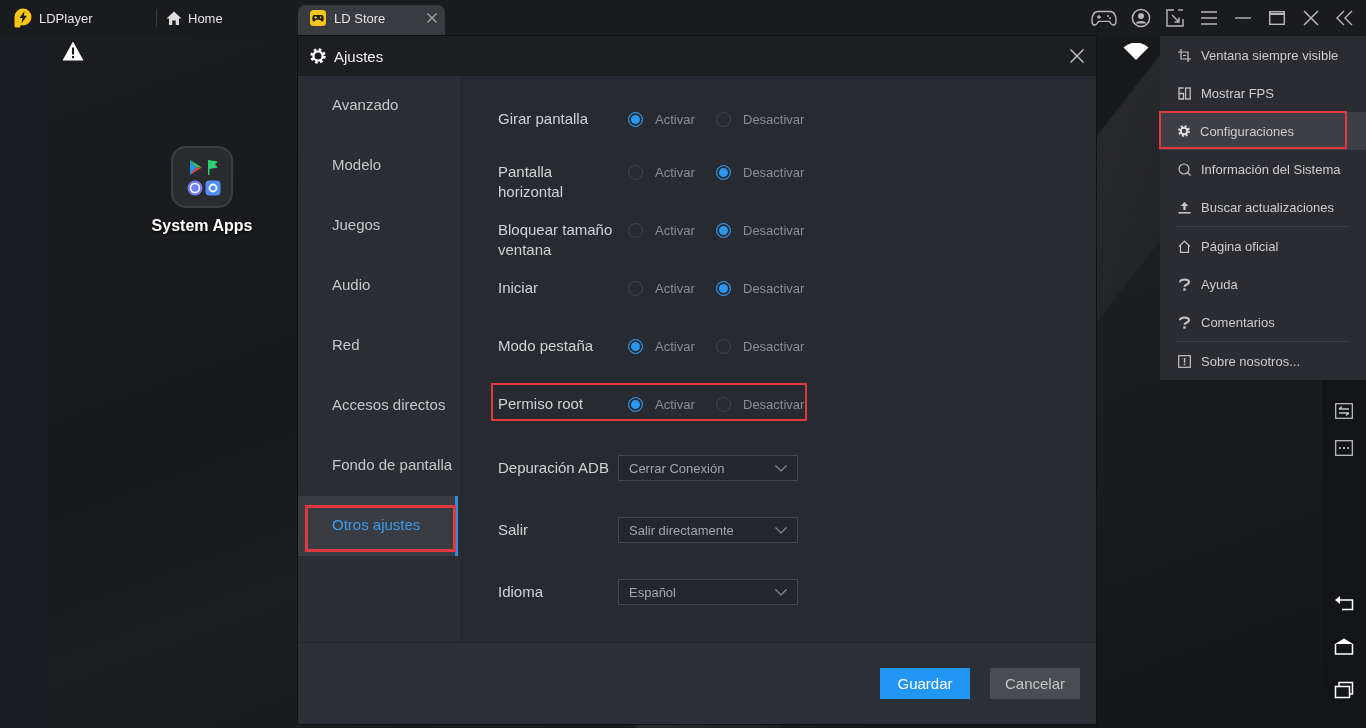 This screenshot has width=1366, height=728. I want to click on app-label: System Apps, so click(202, 226).